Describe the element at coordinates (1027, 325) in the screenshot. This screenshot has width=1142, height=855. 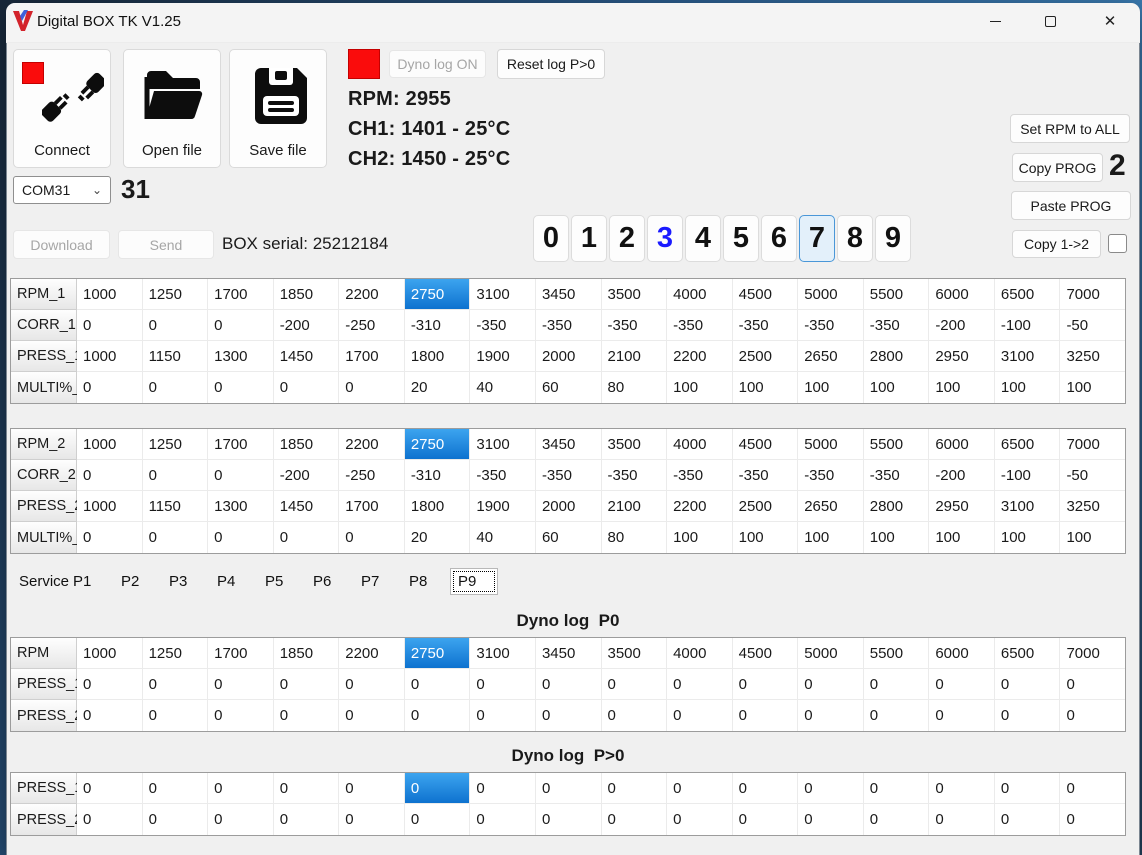
I see `cell: -100` at that location.